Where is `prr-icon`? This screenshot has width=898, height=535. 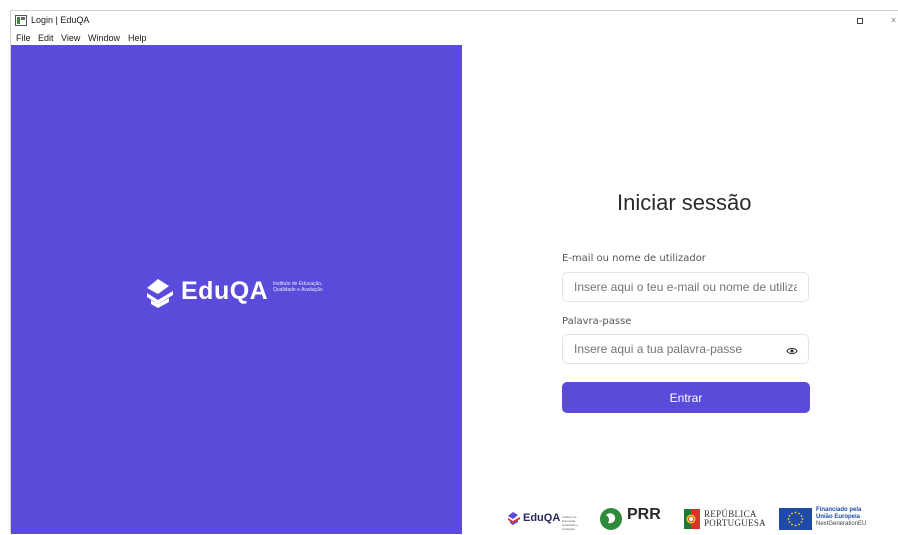
prr-icon is located at coordinates (611, 519).